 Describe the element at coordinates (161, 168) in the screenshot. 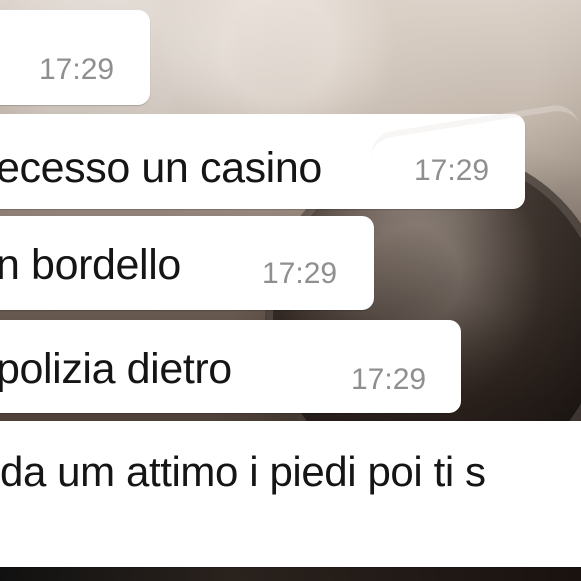

I see `message-text: ecesso un casino` at that location.